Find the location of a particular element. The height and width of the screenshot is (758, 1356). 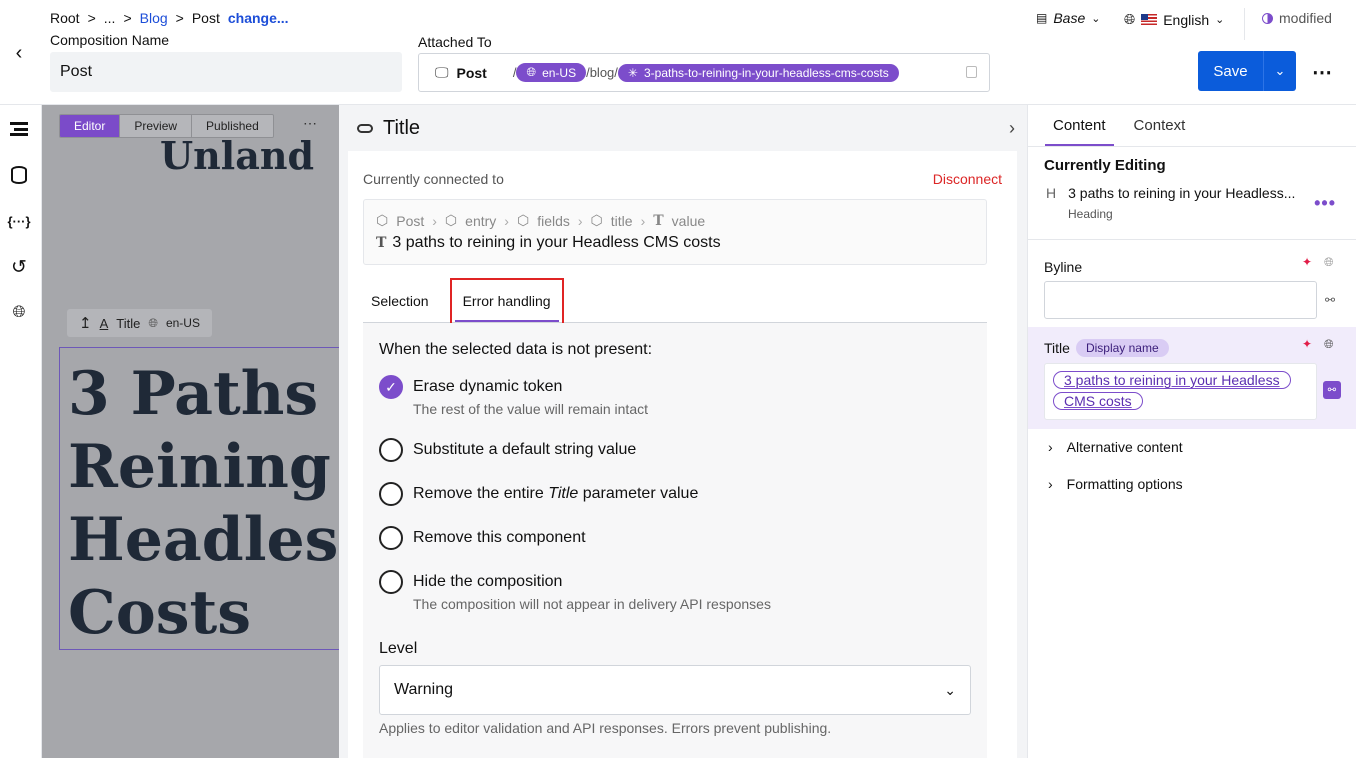

history-icon: ↺ is located at coordinates (19, 267).